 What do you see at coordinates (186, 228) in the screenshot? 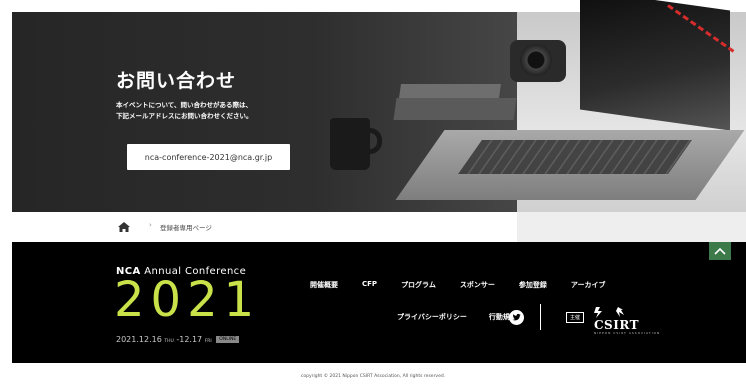
I see `breadcrumb-current: 登録者専用ページ` at bounding box center [186, 228].